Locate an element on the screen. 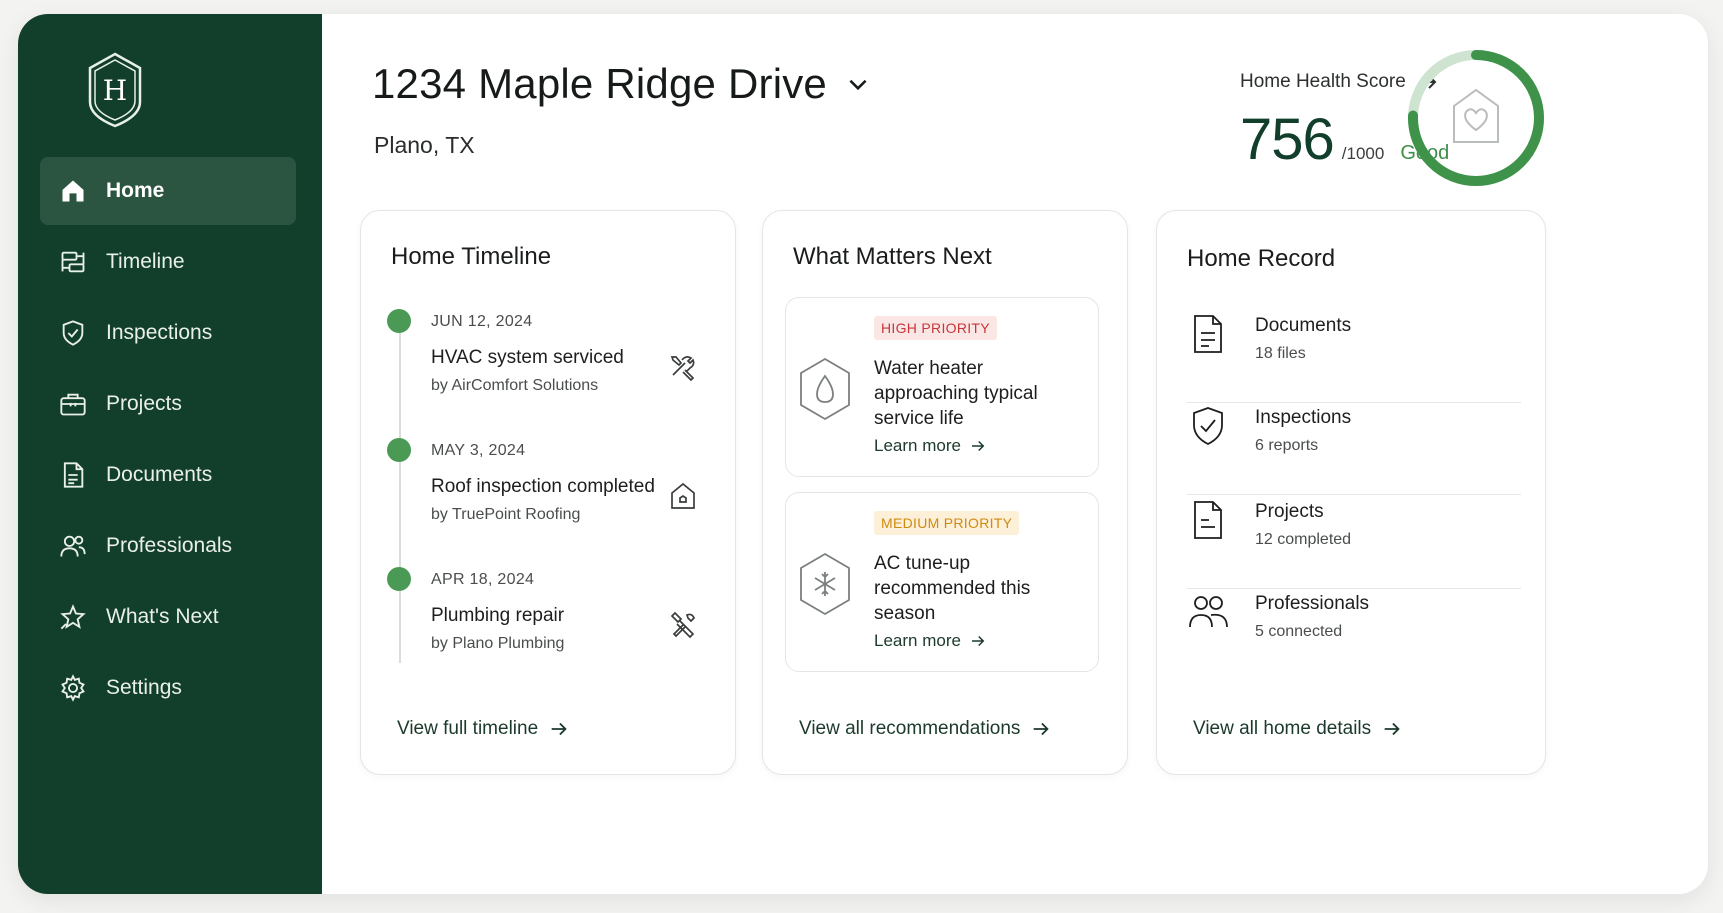 The height and width of the screenshot is (913, 1723). sidebar-item-settings: Settings is located at coordinates (168, 688).